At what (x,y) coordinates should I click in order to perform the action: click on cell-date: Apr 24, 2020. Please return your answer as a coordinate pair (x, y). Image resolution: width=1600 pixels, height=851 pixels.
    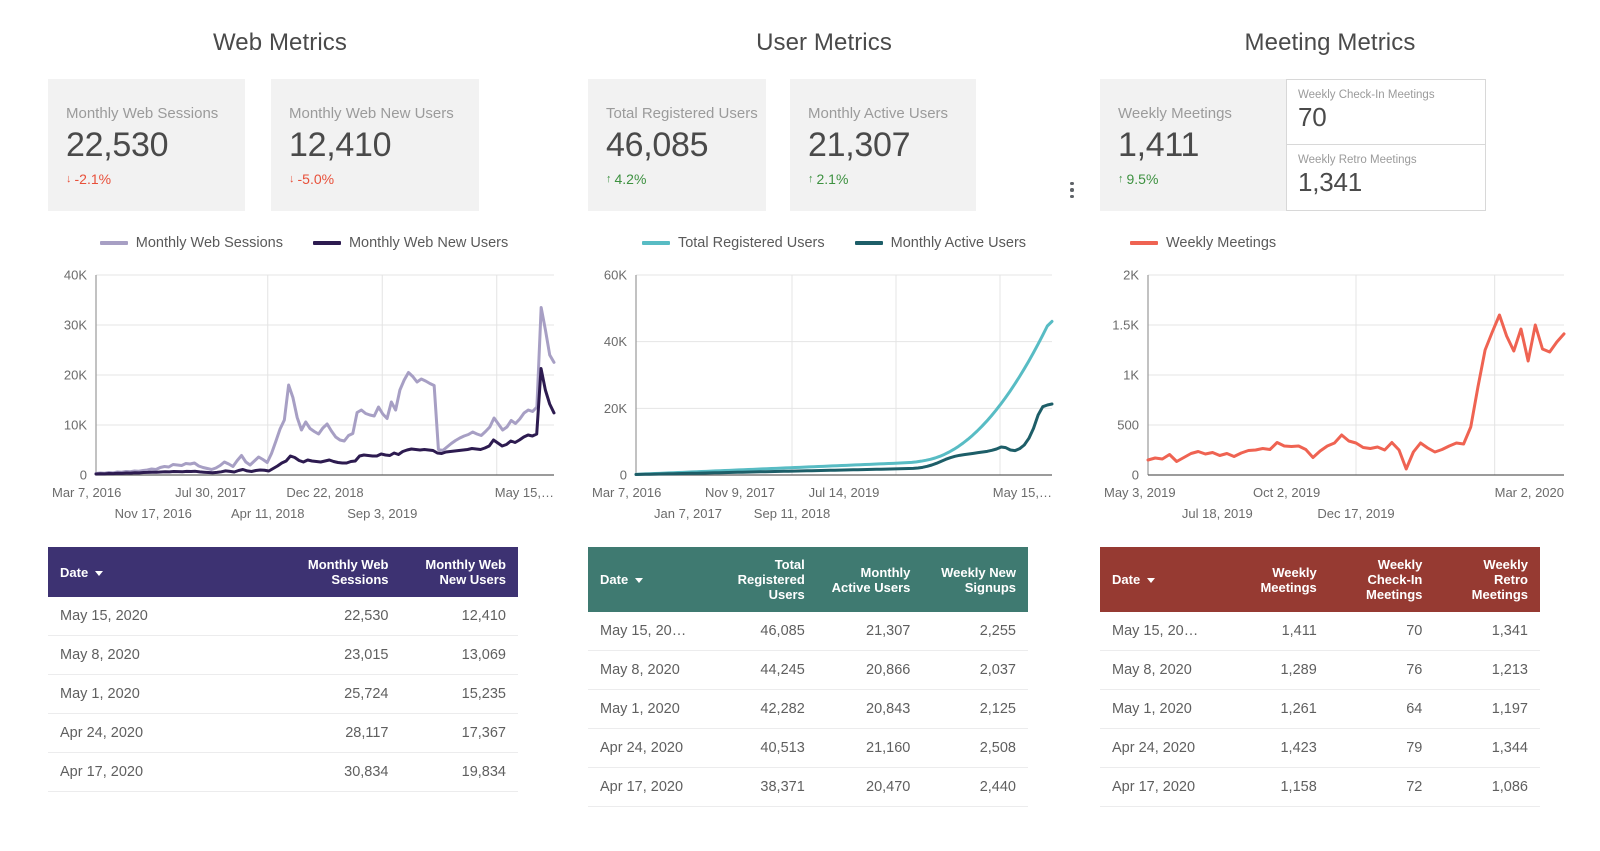
    Looking at the image, I should click on (1162, 748).